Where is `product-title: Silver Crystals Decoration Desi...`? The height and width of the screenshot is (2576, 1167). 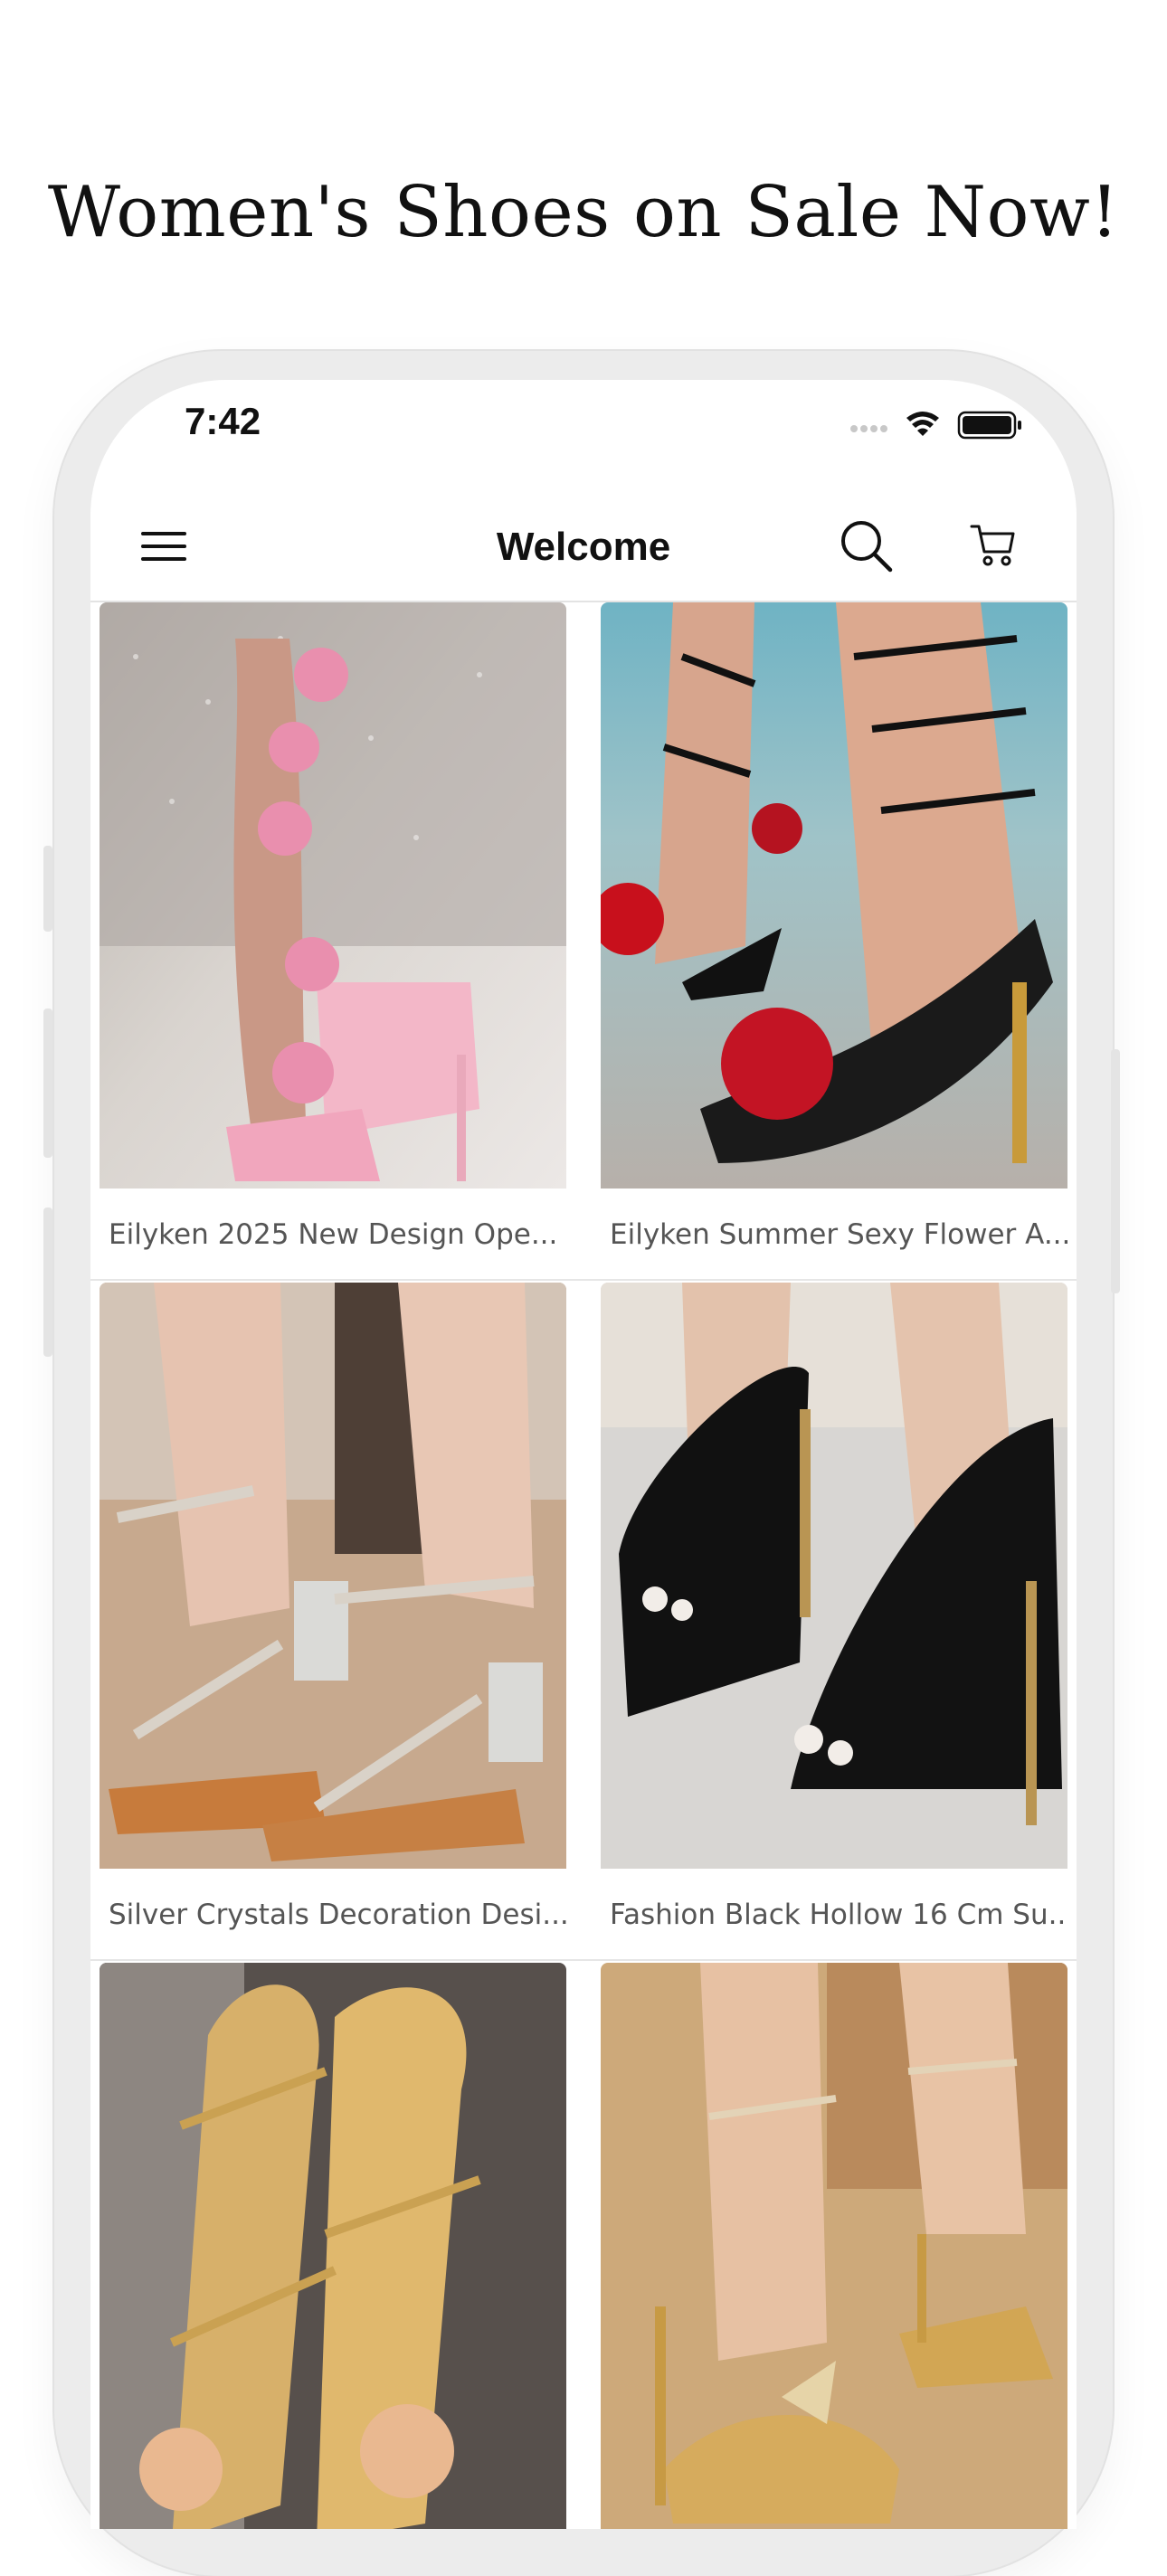 product-title: Silver Crystals Decoration Desi... is located at coordinates (333, 1915).